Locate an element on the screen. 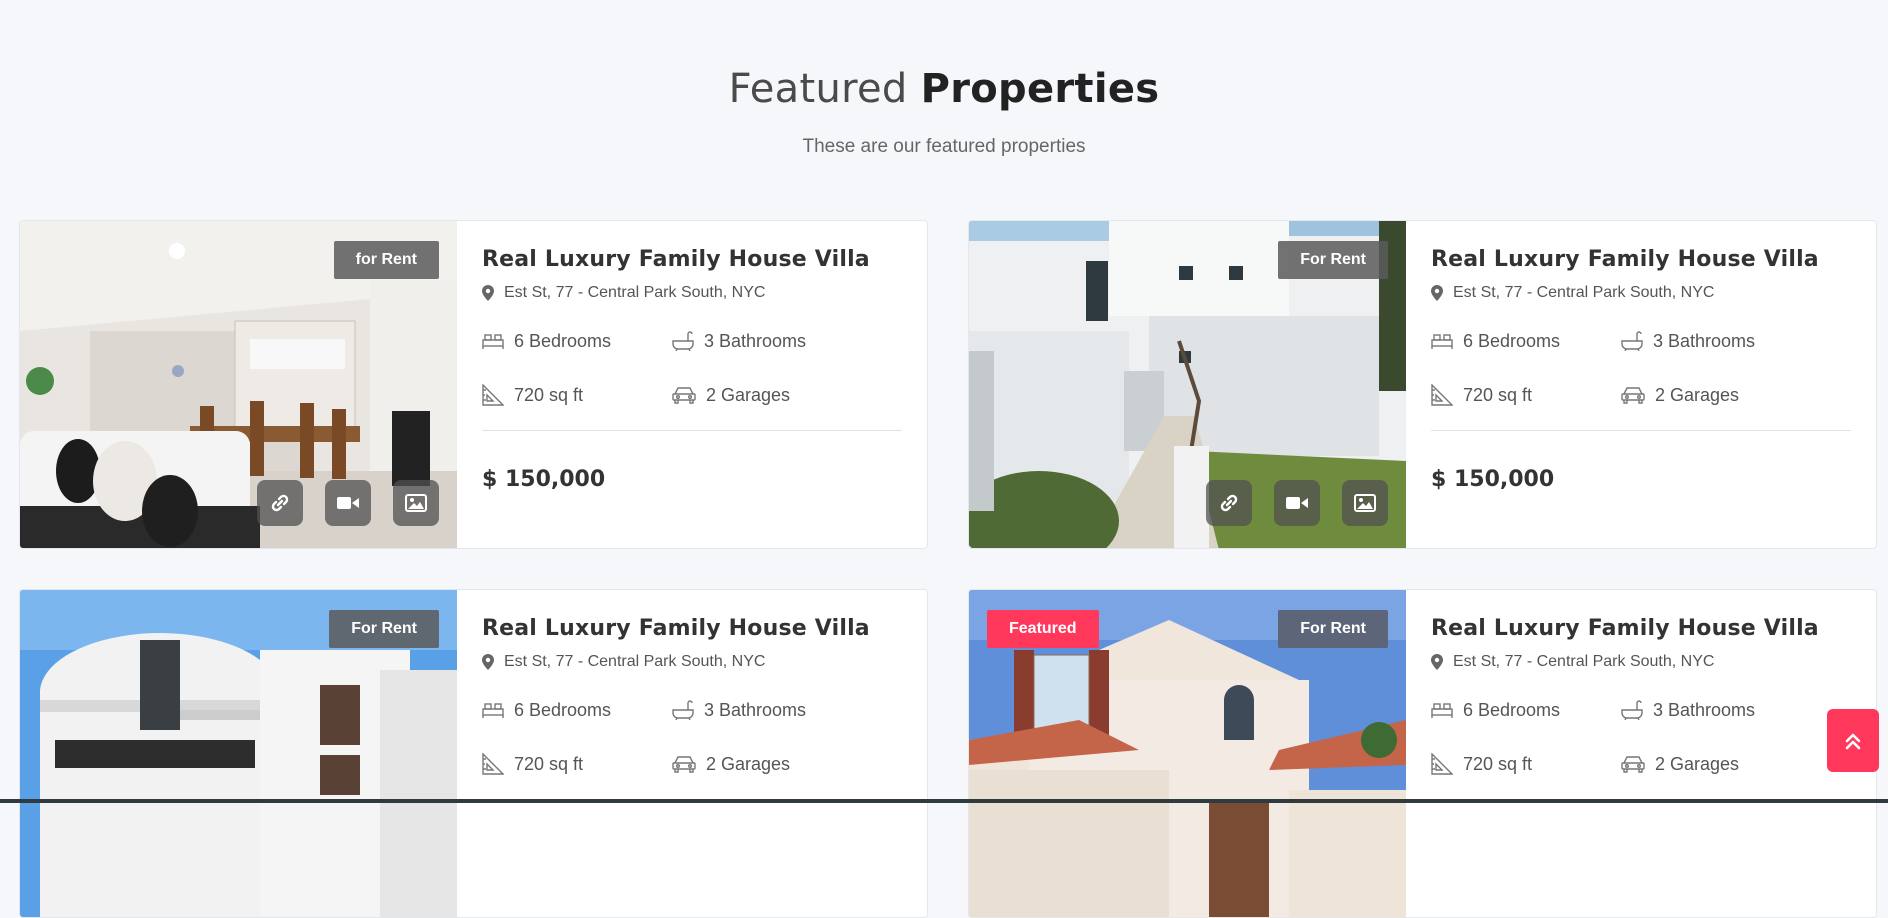 This screenshot has height=918, width=1888. section-title: Featured Properties is located at coordinates (944, 89).